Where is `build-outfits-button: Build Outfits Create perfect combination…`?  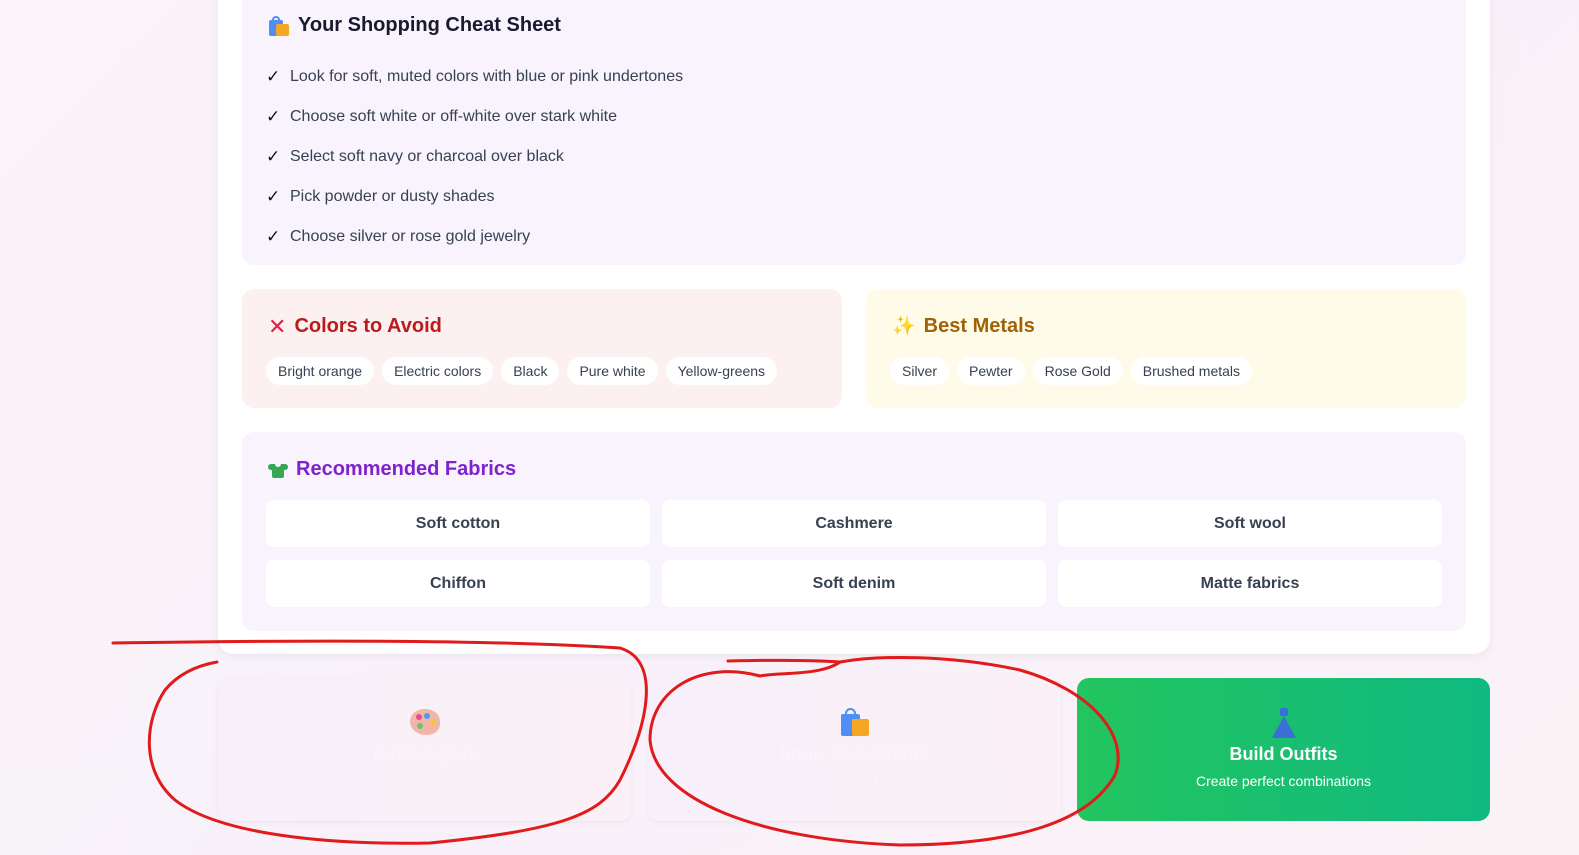
build-outfits-button: Build Outfits Create perfect combination… is located at coordinates (1283, 749).